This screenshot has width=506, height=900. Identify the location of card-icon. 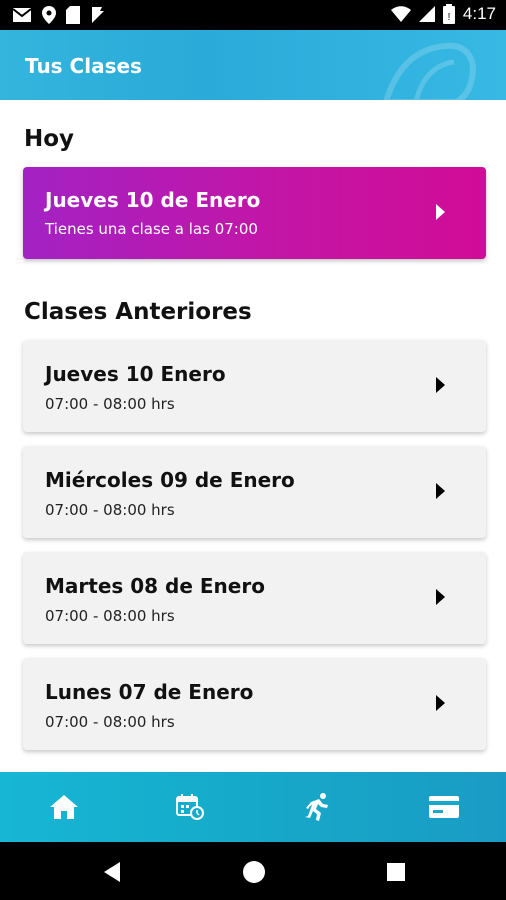
(444, 807).